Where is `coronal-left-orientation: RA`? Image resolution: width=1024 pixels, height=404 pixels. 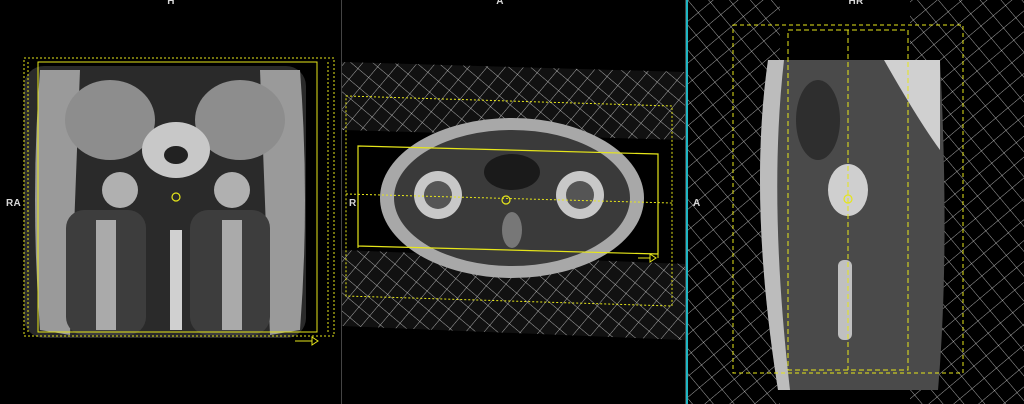 coronal-left-orientation: RA is located at coordinates (14, 203).